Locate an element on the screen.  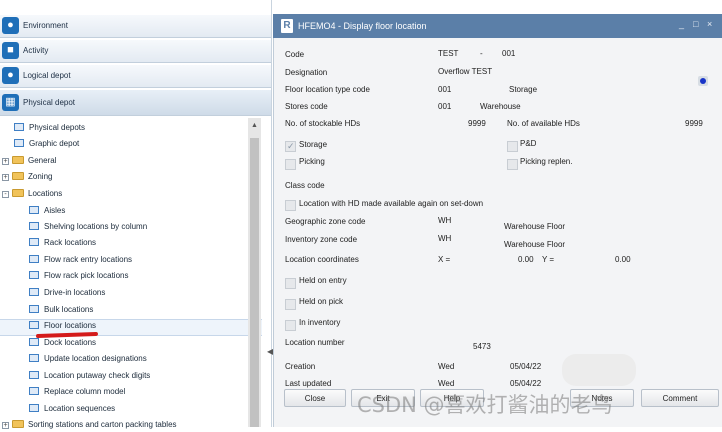
minimize-icon: _ is located at coordinates (681, 24).